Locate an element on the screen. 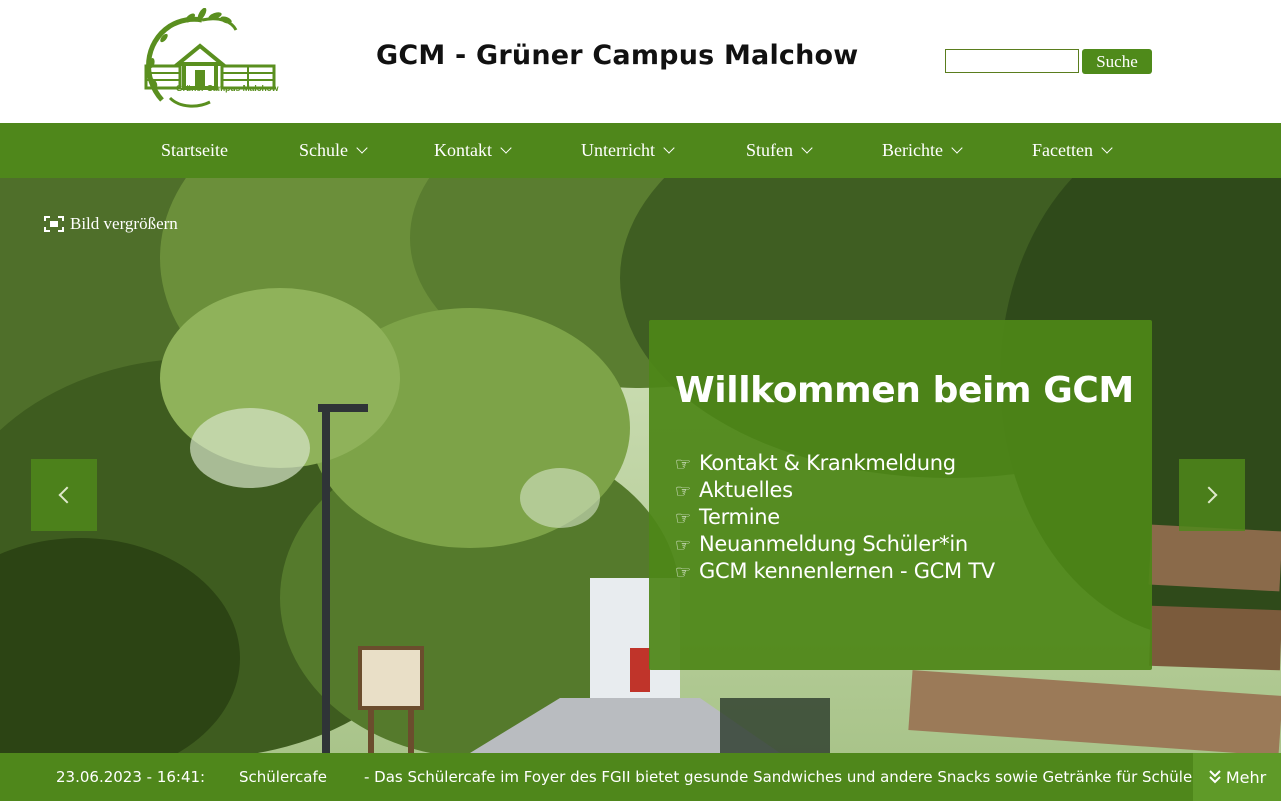 The width and height of the screenshot is (1281, 801). link-aktuelles: ☞ Aktuelles is located at coordinates (835, 490).